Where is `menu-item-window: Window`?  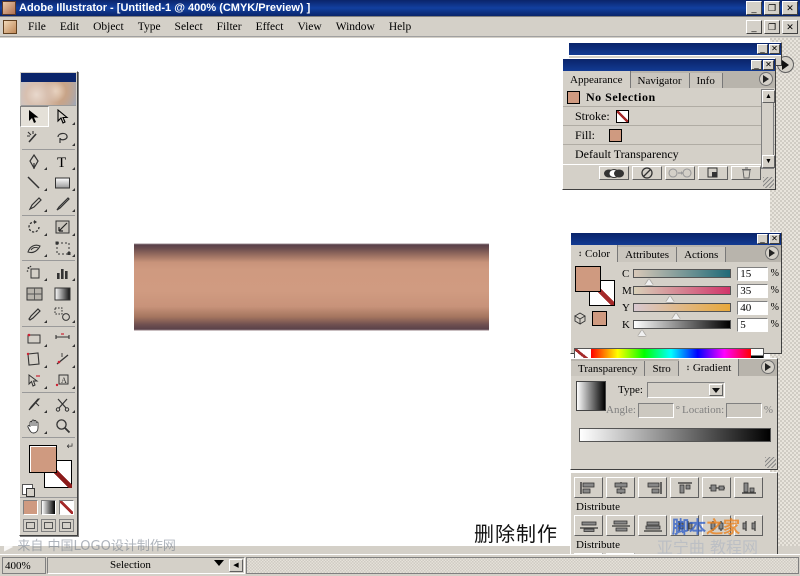
menu-item-window: Window is located at coordinates (355, 27).